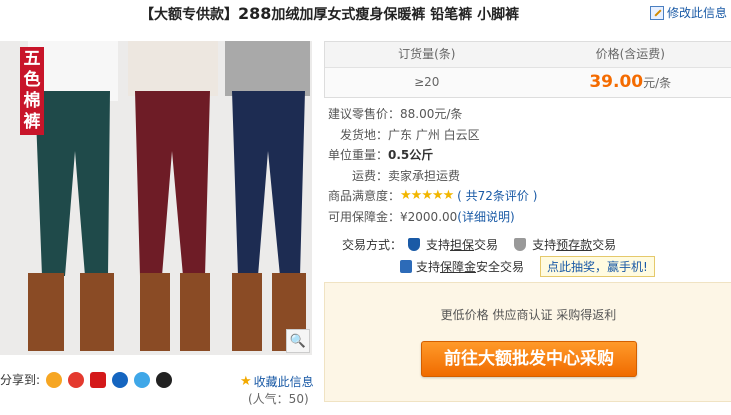  I want to click on retail-value: 88.00元/条, so click(431, 114).